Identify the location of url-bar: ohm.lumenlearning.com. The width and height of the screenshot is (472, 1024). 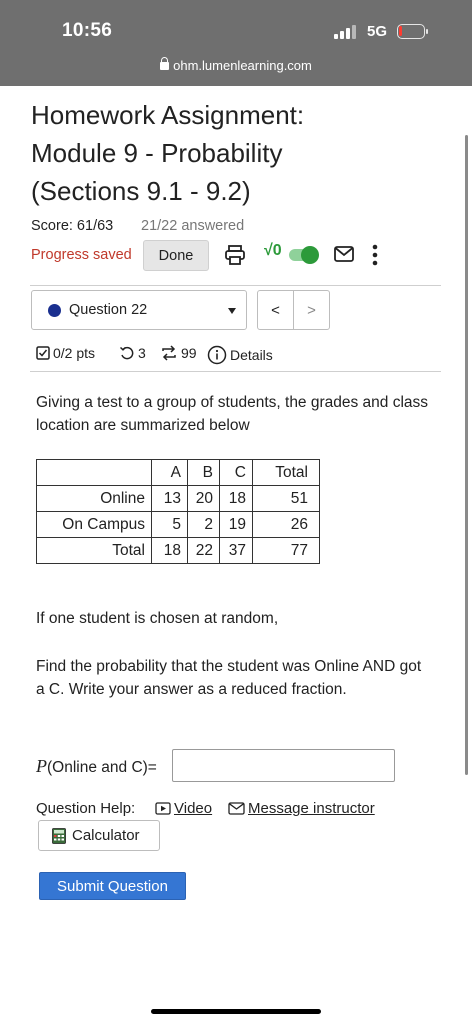
(236, 65).